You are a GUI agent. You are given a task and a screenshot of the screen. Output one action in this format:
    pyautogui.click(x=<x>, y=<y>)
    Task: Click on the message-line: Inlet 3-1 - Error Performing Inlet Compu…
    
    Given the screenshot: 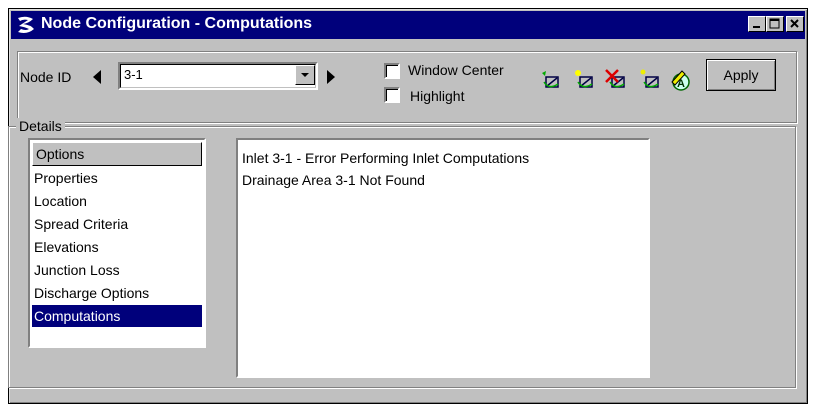 What is the action you would take?
    pyautogui.click(x=386, y=158)
    